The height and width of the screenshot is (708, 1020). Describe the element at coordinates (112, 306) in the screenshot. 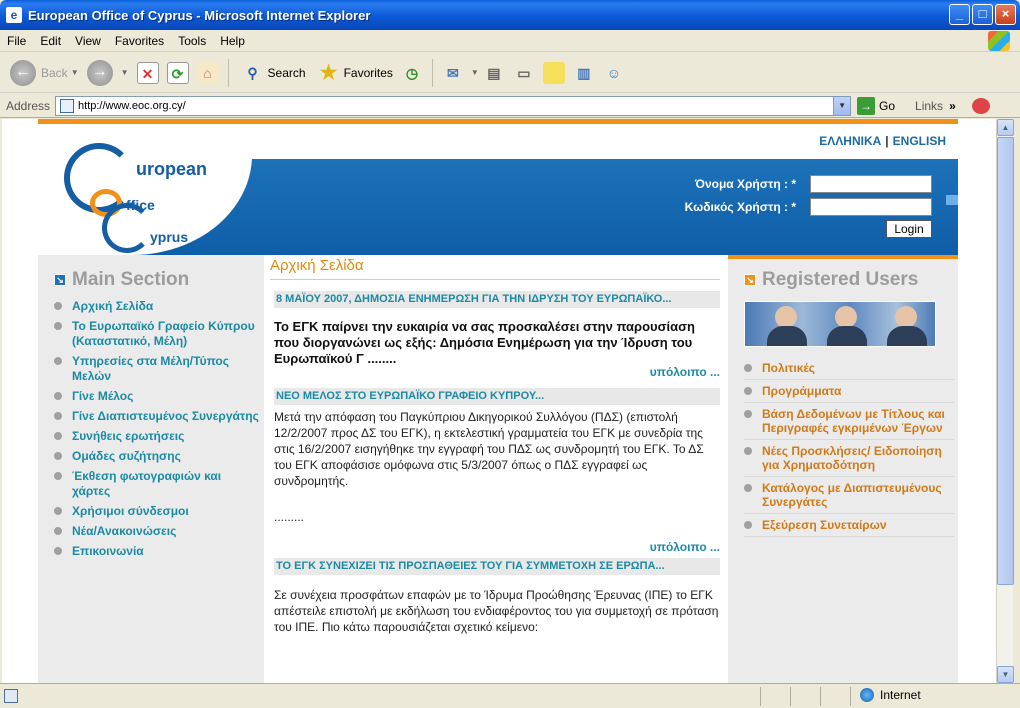

I see `nav-item-label: Αρχική Σελίδα` at that location.